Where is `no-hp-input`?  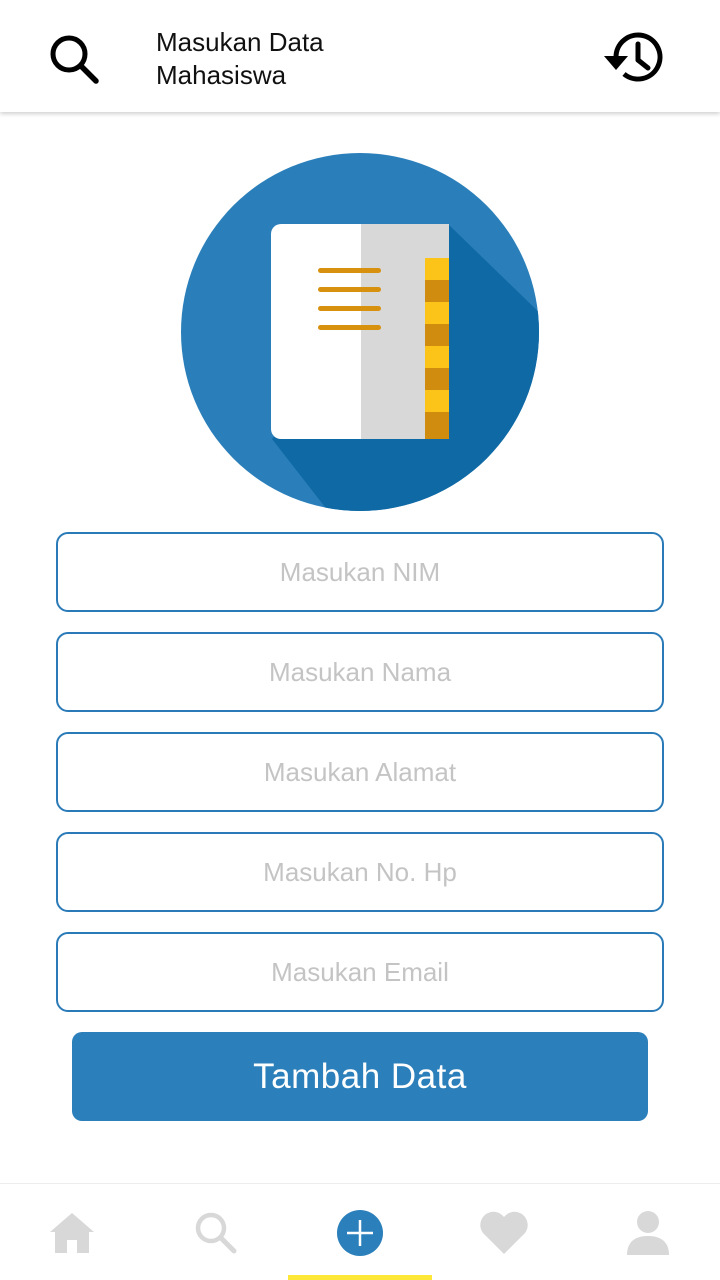
no-hp-input is located at coordinates (360, 872).